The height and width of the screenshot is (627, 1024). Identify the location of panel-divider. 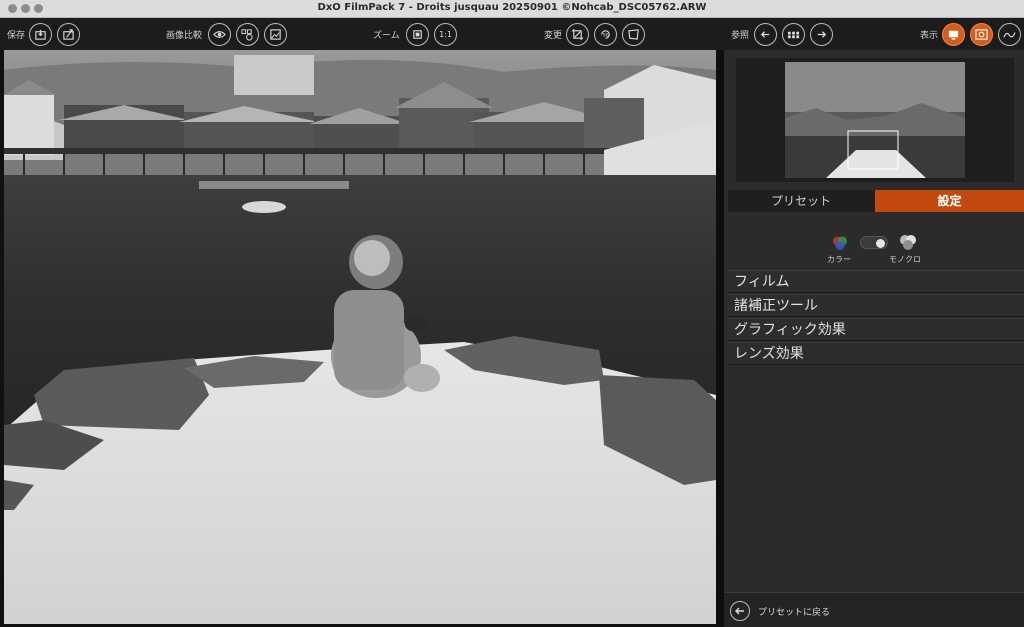
(720, 338).